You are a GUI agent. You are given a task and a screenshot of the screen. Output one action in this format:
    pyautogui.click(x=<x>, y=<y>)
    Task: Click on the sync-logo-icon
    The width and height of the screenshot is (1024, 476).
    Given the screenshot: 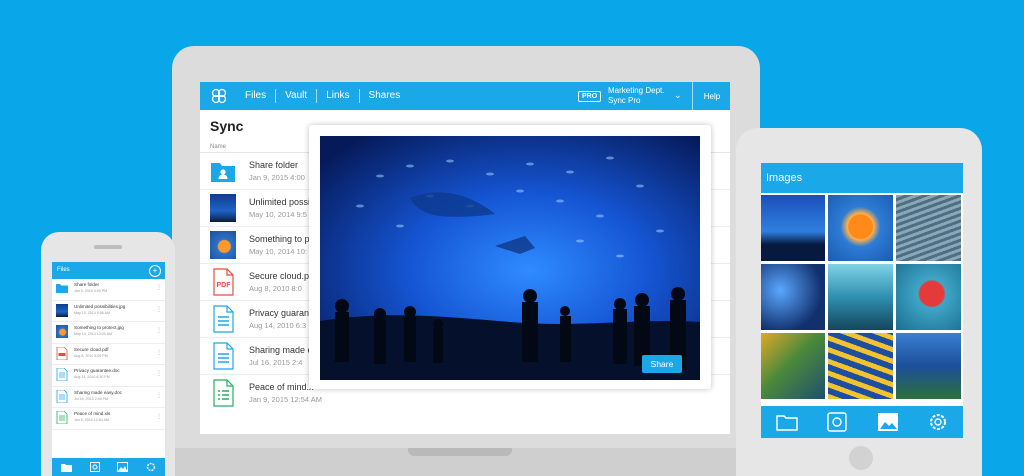 What is the action you would take?
    pyautogui.click(x=219, y=96)
    